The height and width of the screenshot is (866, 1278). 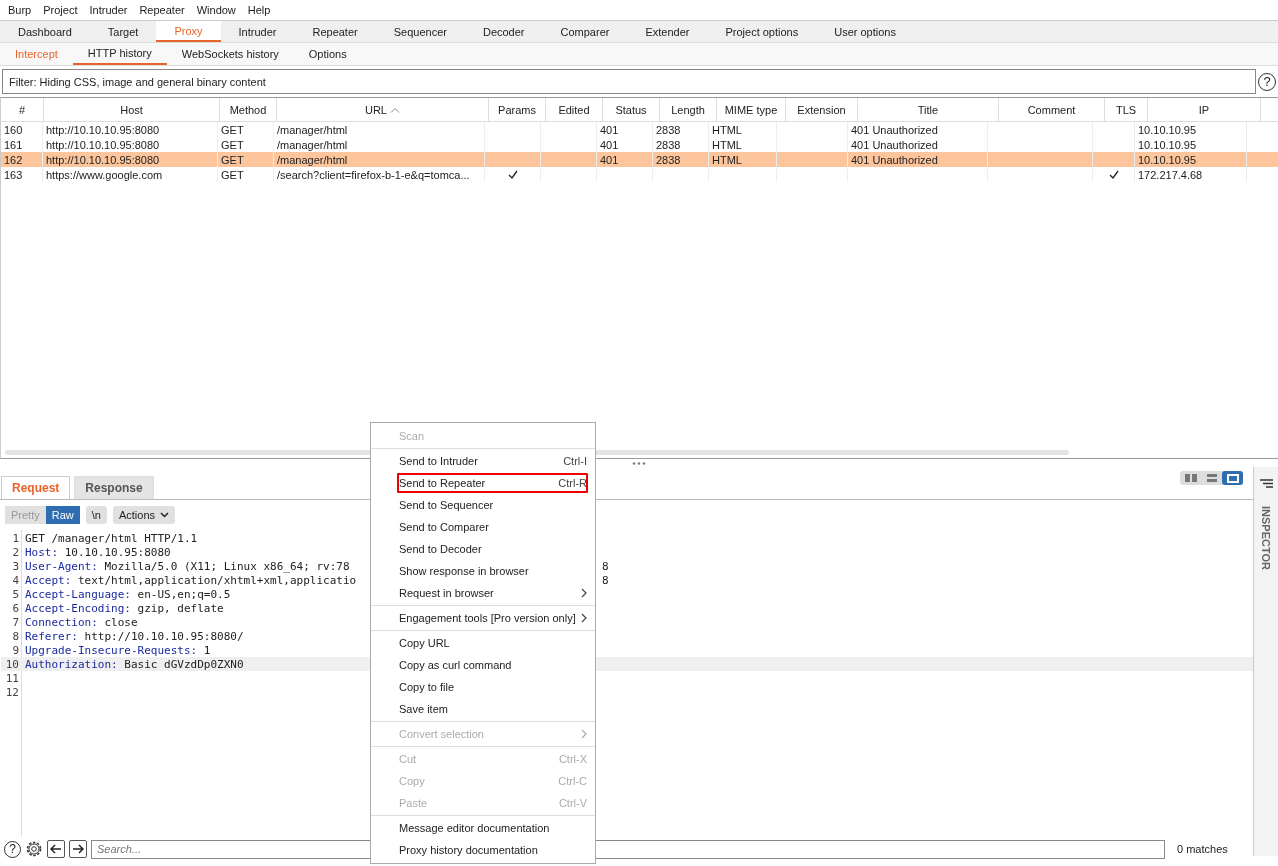 What do you see at coordinates (216, 10) in the screenshot?
I see `menu-item: Window` at bounding box center [216, 10].